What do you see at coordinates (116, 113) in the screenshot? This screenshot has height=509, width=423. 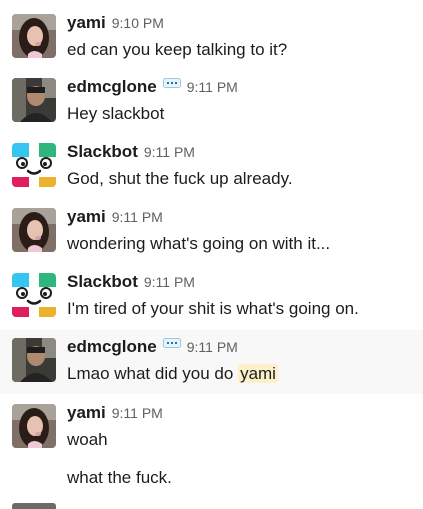 I see `message-text: Hey slackbot` at bounding box center [116, 113].